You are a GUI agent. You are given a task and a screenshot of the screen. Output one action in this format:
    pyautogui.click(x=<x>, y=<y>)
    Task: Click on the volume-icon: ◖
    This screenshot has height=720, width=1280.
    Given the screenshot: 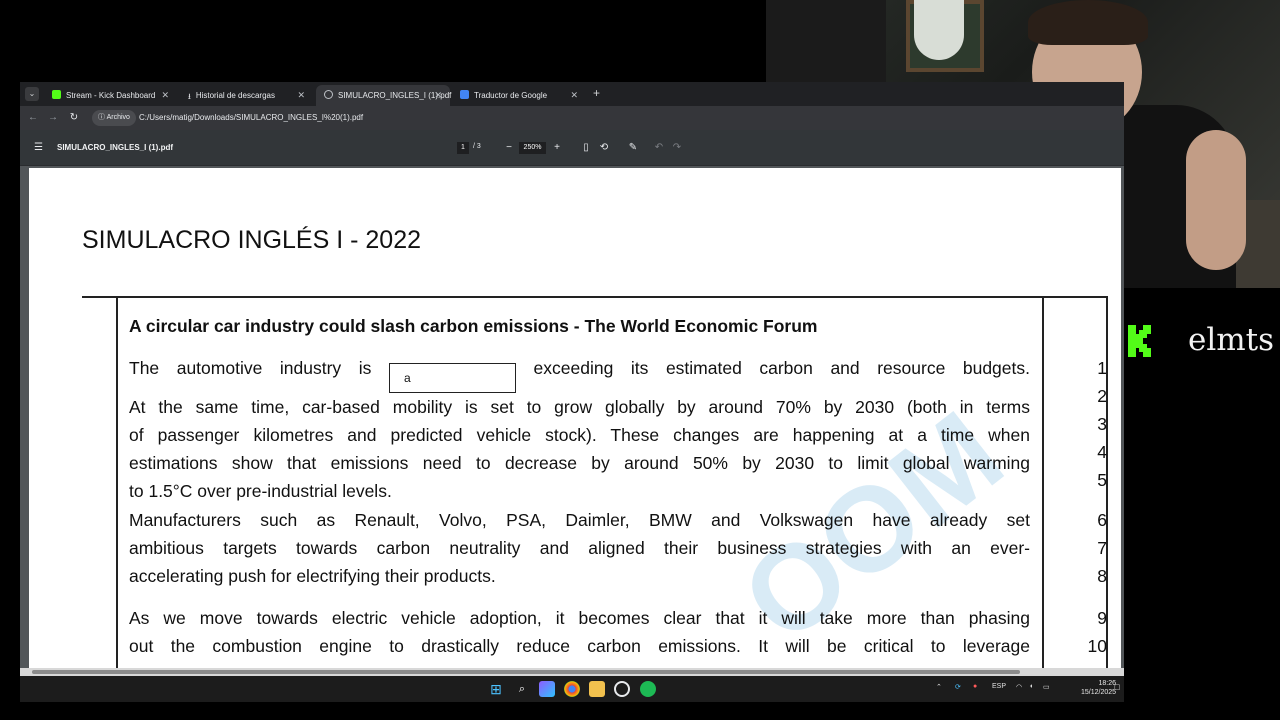 What is the action you would take?
    pyautogui.click(x=1031, y=686)
    